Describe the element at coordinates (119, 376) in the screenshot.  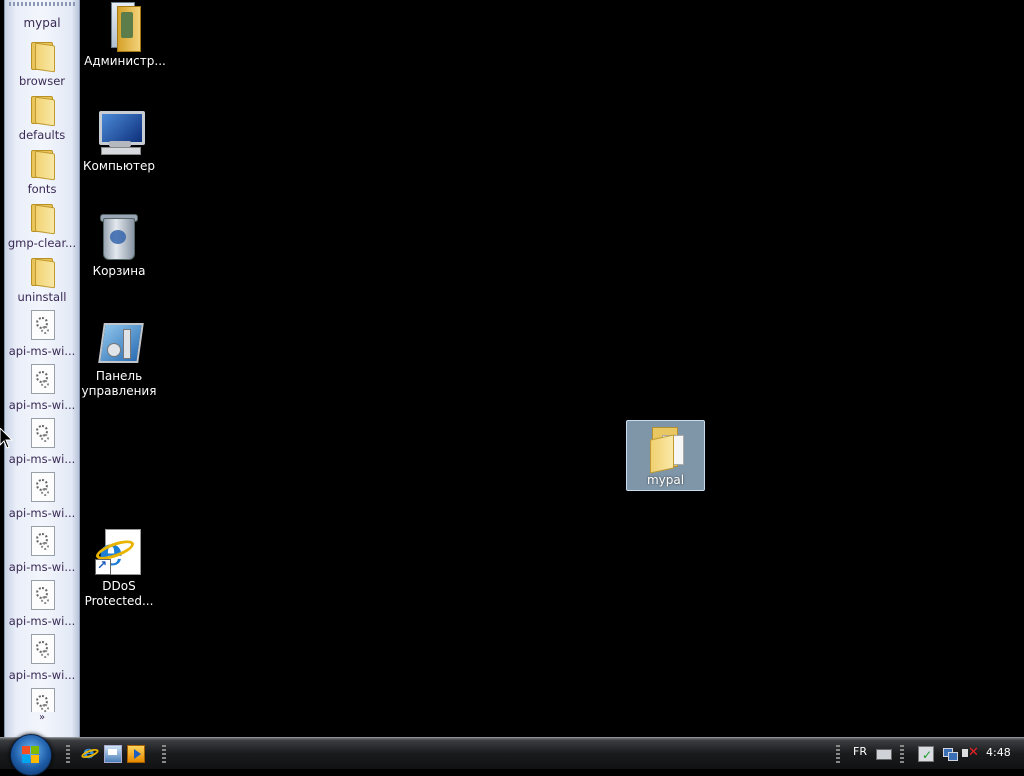
I see `desktop-icon-label-line1: Панель` at that location.